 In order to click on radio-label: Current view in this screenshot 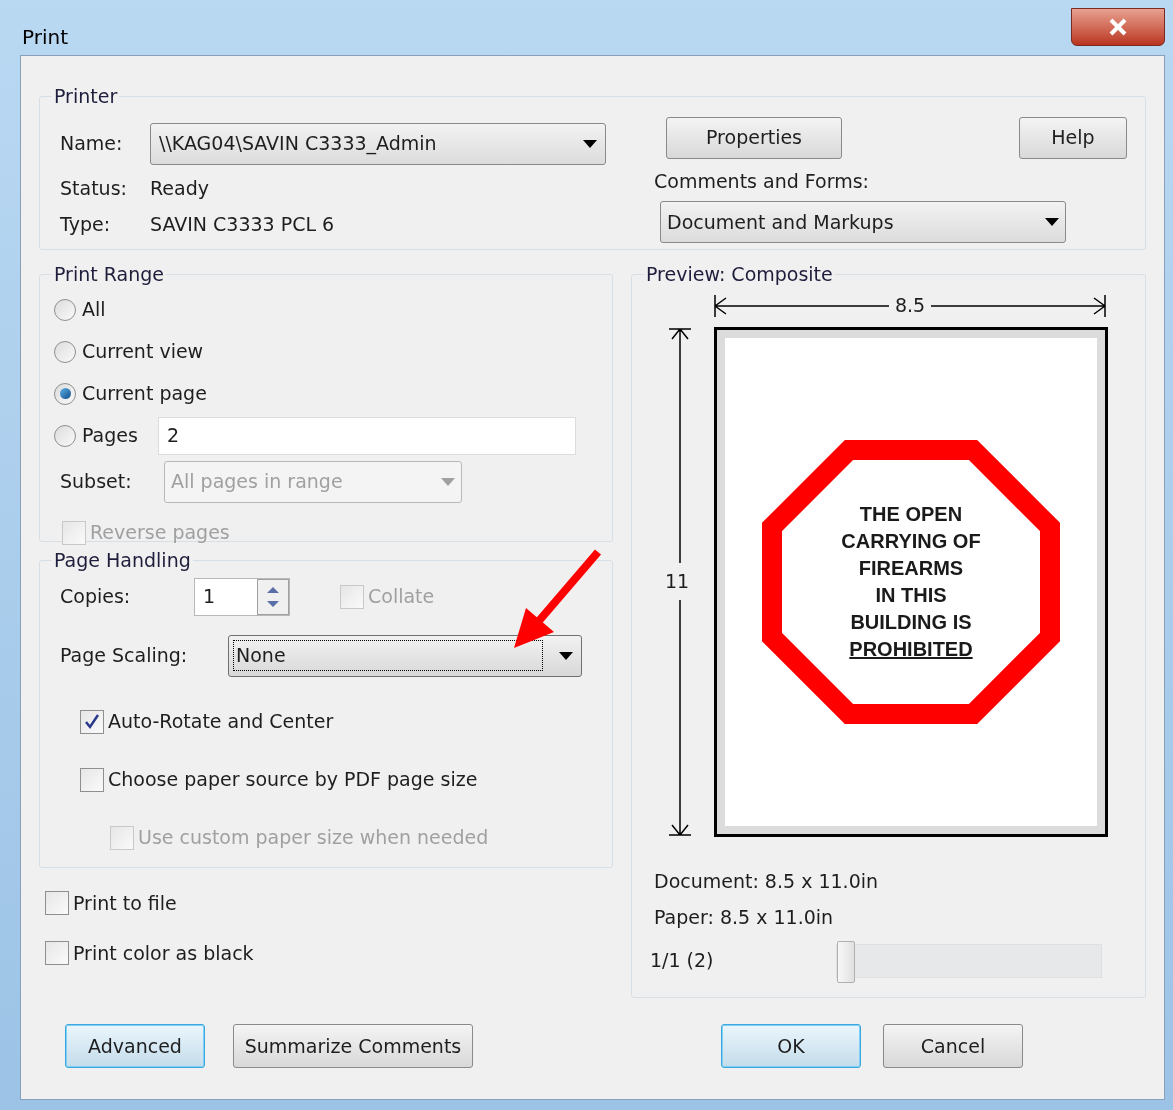, I will do `click(143, 352)`.